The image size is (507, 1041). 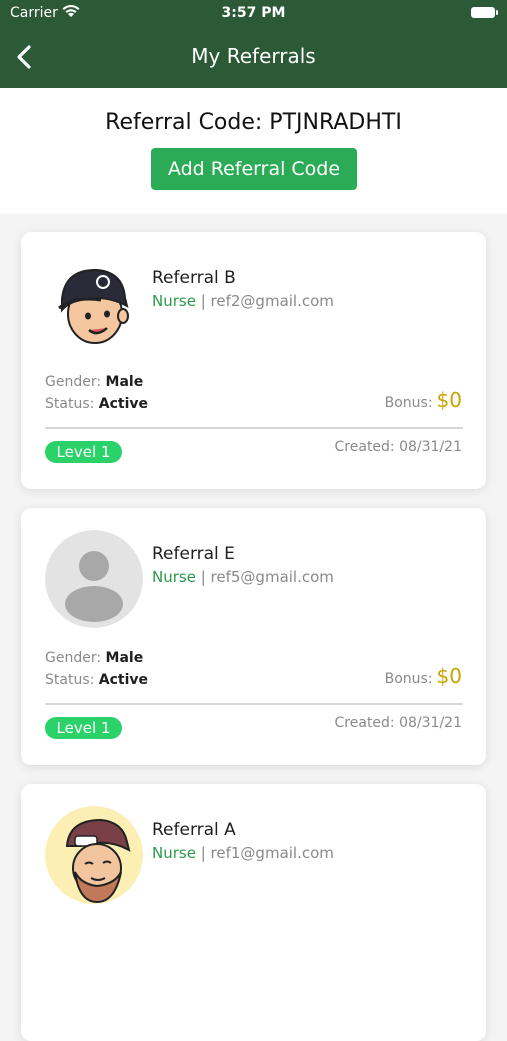 What do you see at coordinates (272, 853) in the screenshot?
I see `referral-email: ref1@gmail.com` at bounding box center [272, 853].